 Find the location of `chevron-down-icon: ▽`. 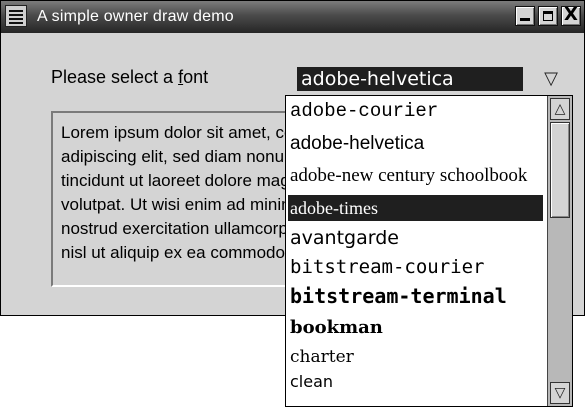

chevron-down-icon: ▽ is located at coordinates (551, 79).